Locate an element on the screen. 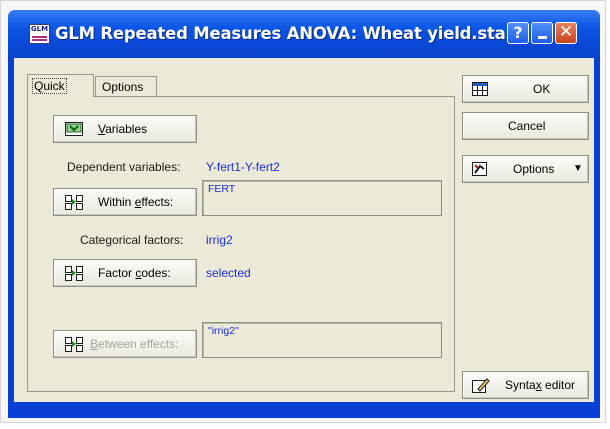 This screenshot has height=429, width=610. syntax-editor-button: Syntax editor is located at coordinates (525, 385).